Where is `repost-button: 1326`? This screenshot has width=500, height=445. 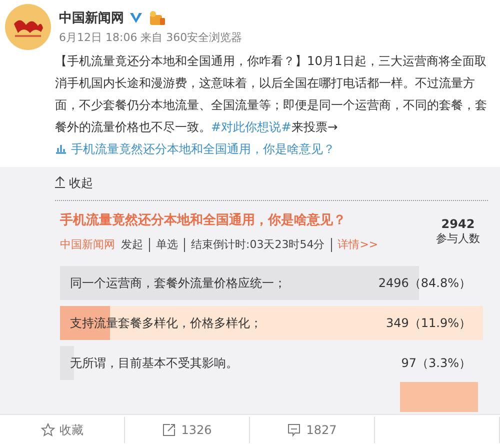 repost-button: 1326 is located at coordinates (187, 430).